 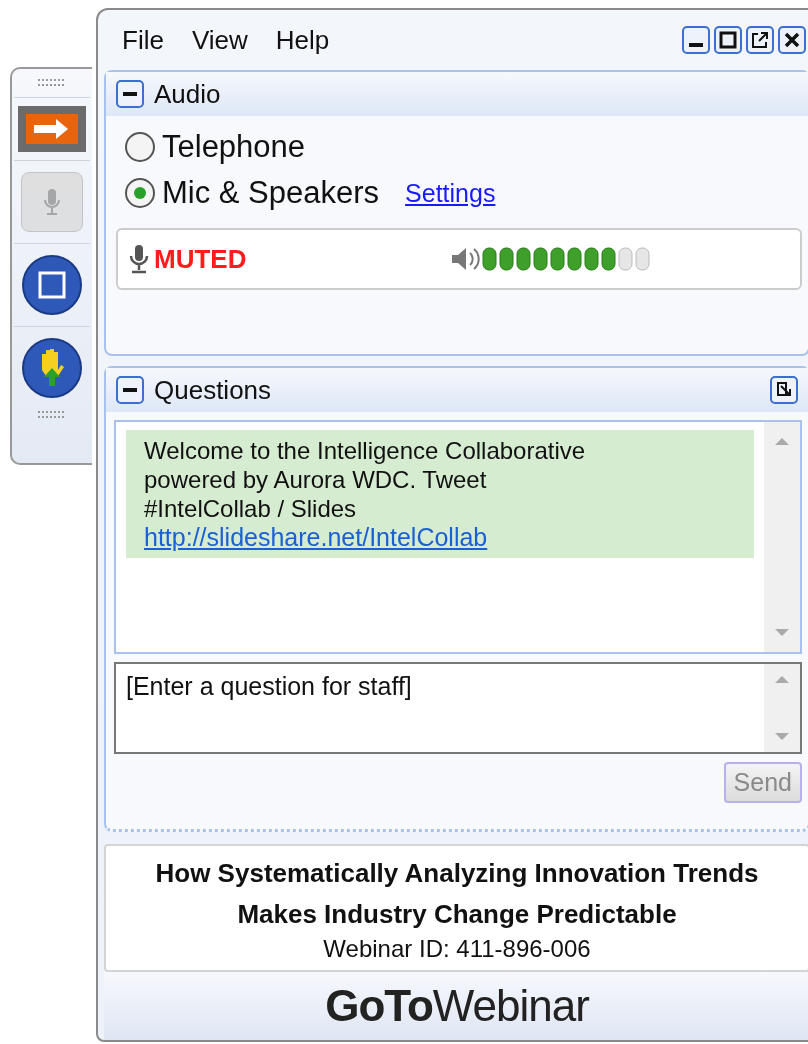 I want to click on arrow-button, so click(x=52, y=129).